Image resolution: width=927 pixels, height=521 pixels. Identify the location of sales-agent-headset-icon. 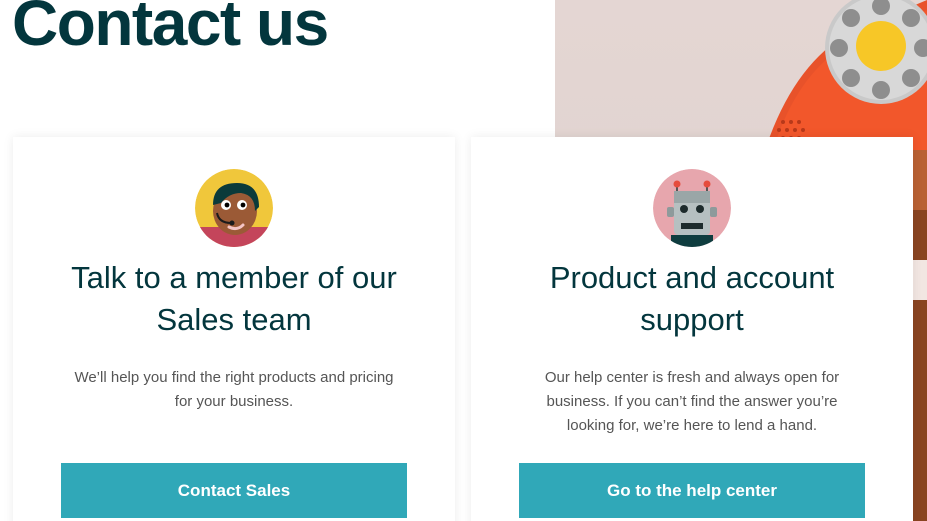
(234, 208).